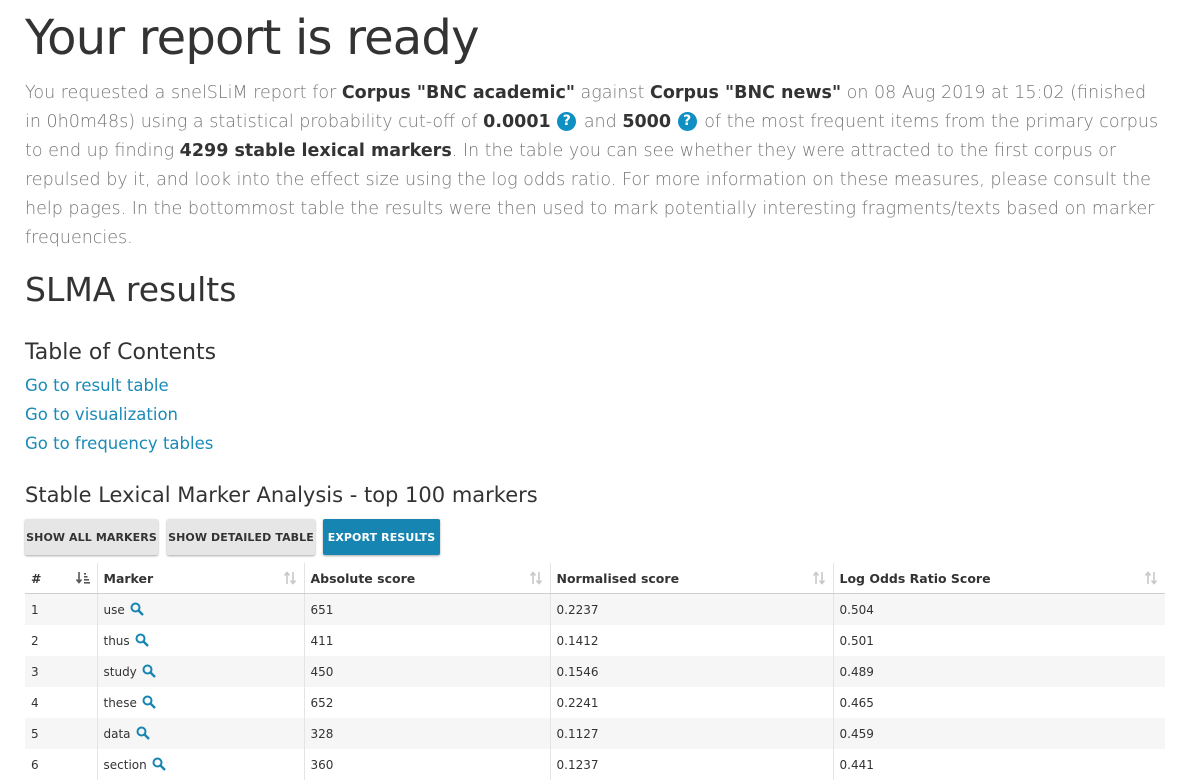 The width and height of the screenshot is (1181, 780). I want to click on rank-cell: 5, so click(61, 733).